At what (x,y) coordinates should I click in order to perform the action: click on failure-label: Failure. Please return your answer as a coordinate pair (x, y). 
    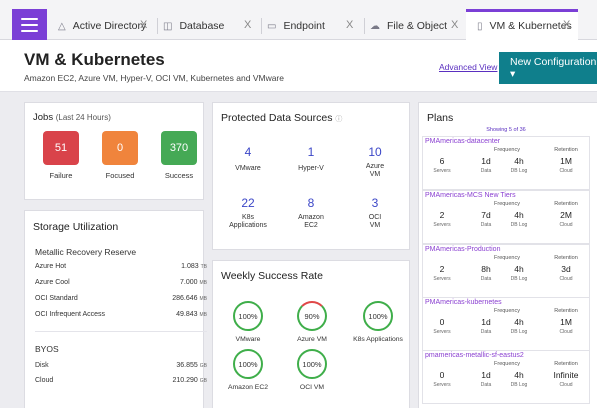
    Looking at the image, I should click on (61, 175).